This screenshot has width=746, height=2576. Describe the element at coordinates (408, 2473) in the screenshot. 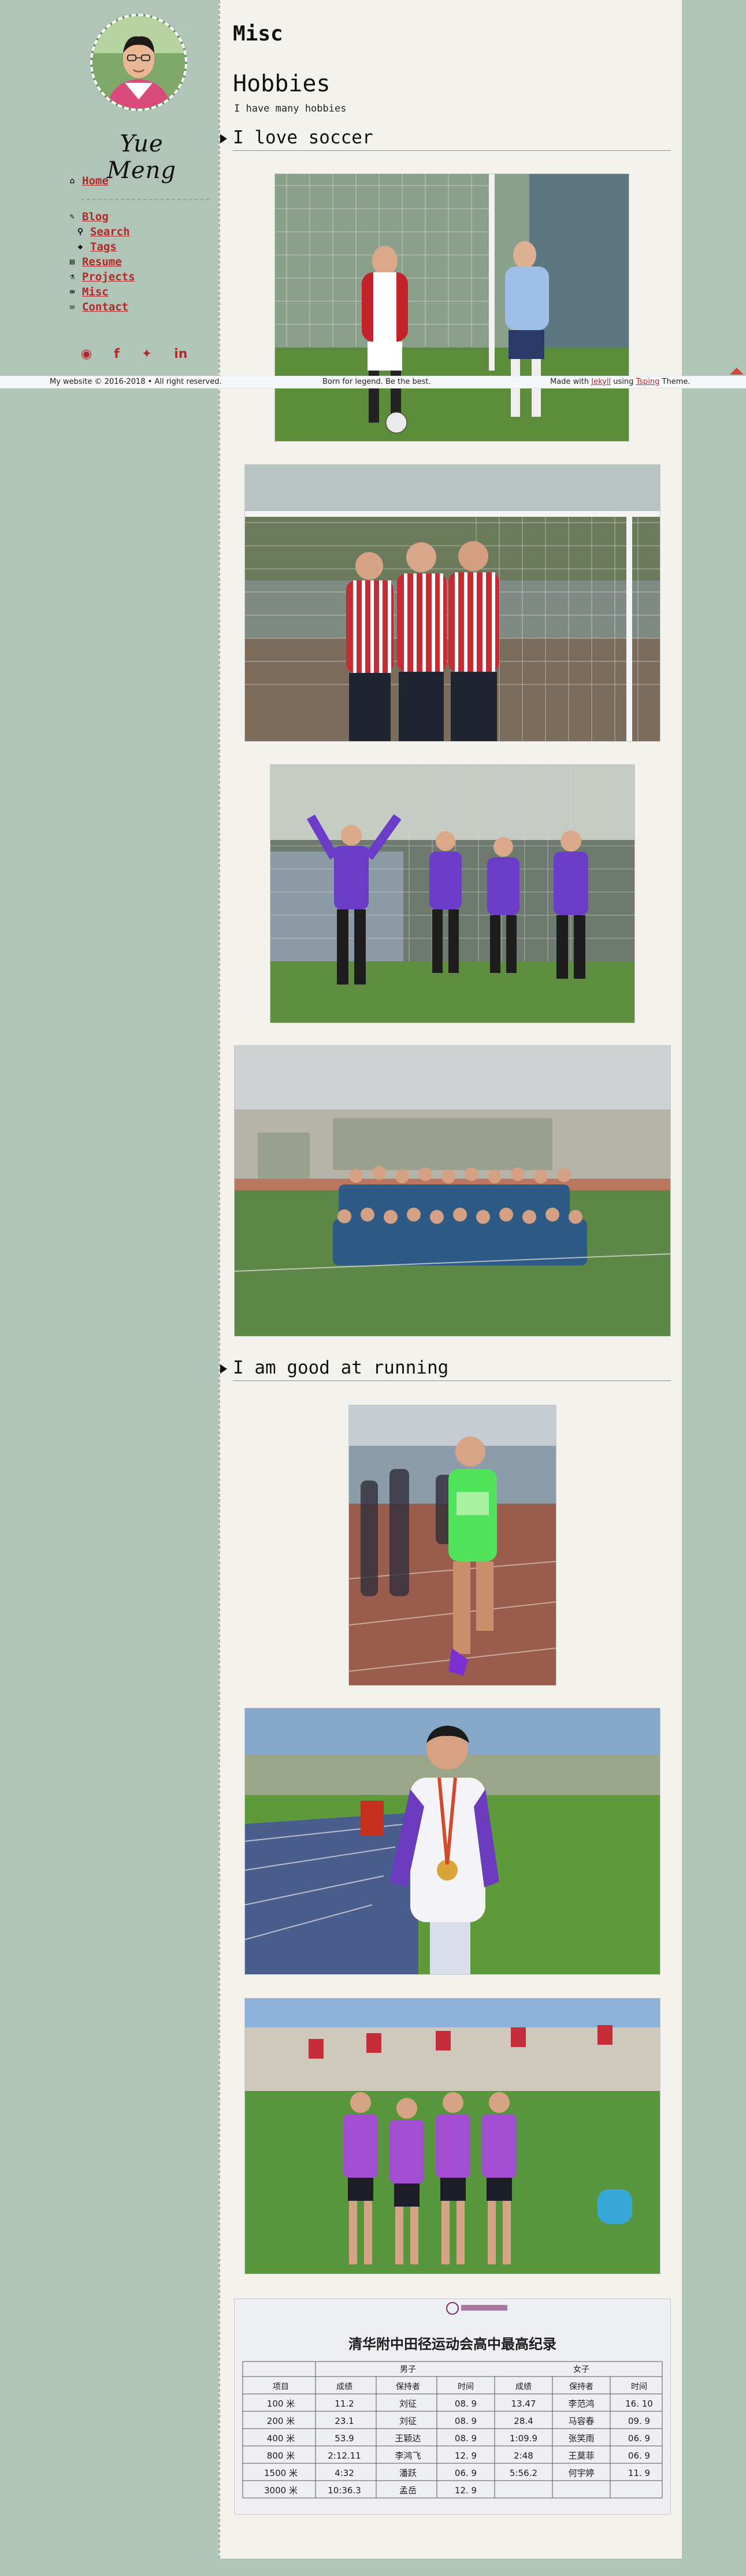

I see `records-cell: 潘跃` at that location.